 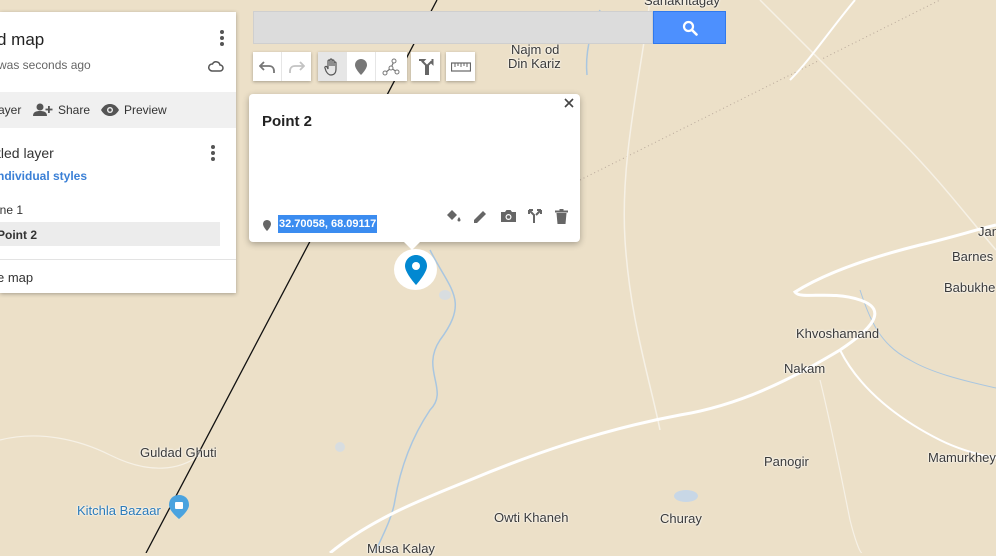 I want to click on drawing-tools, so click(x=362, y=66).